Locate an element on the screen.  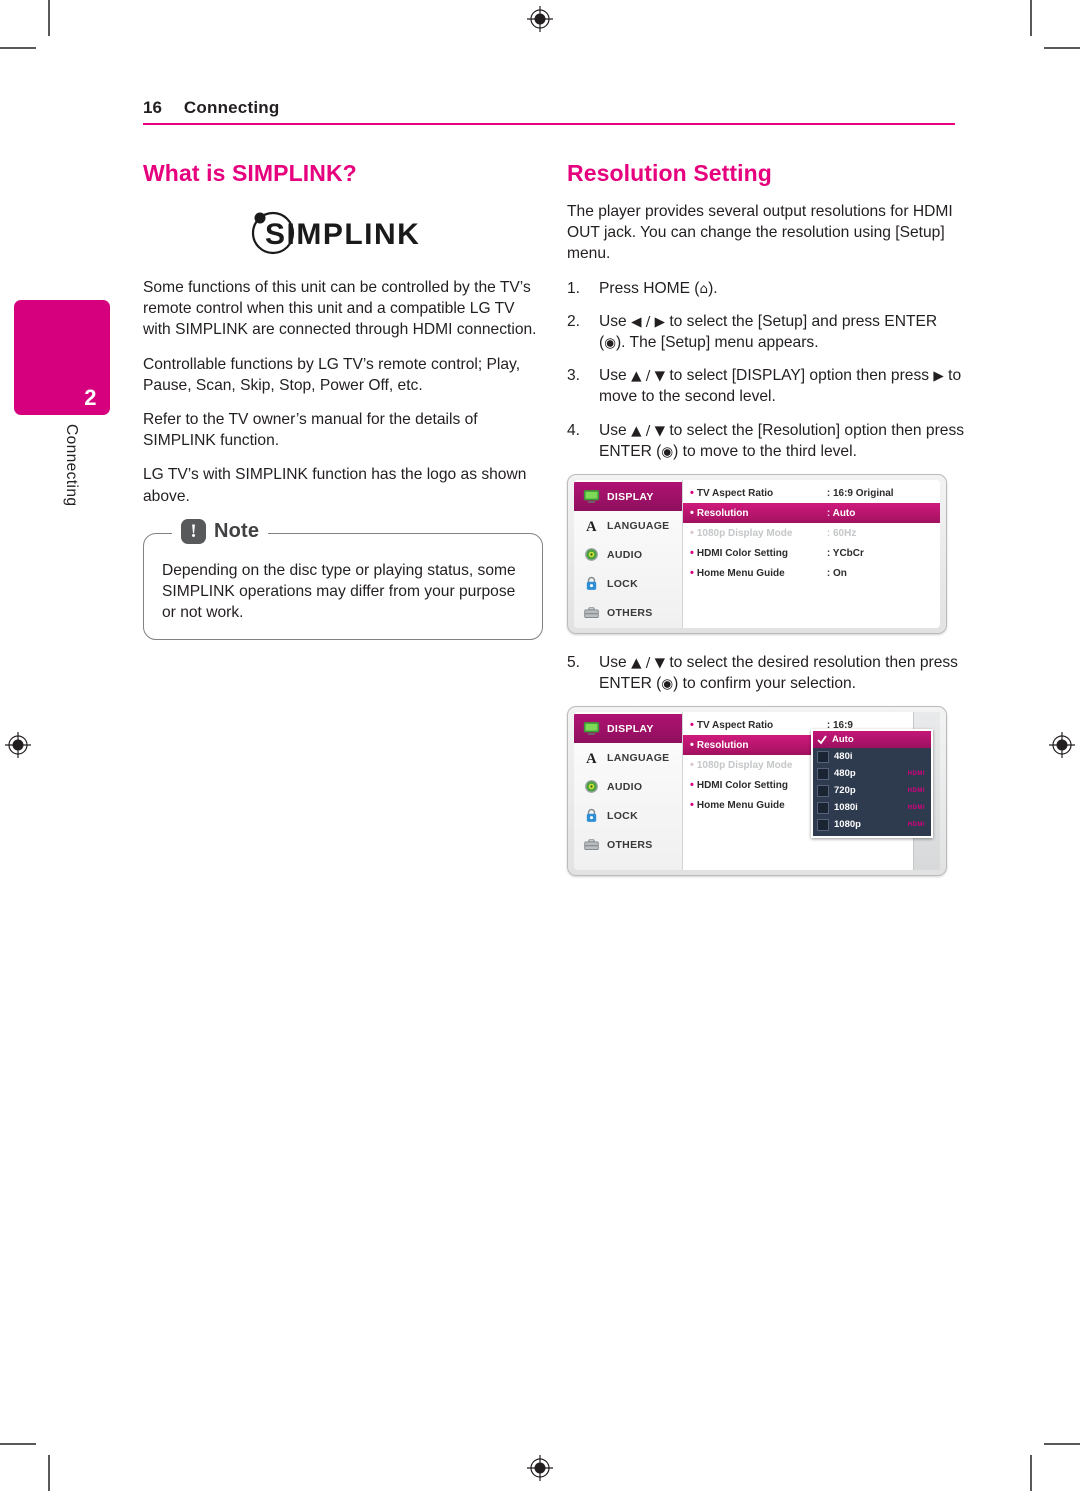
osd-setting-row: • Home Menu Guide: On is located at coordinates (811, 573).